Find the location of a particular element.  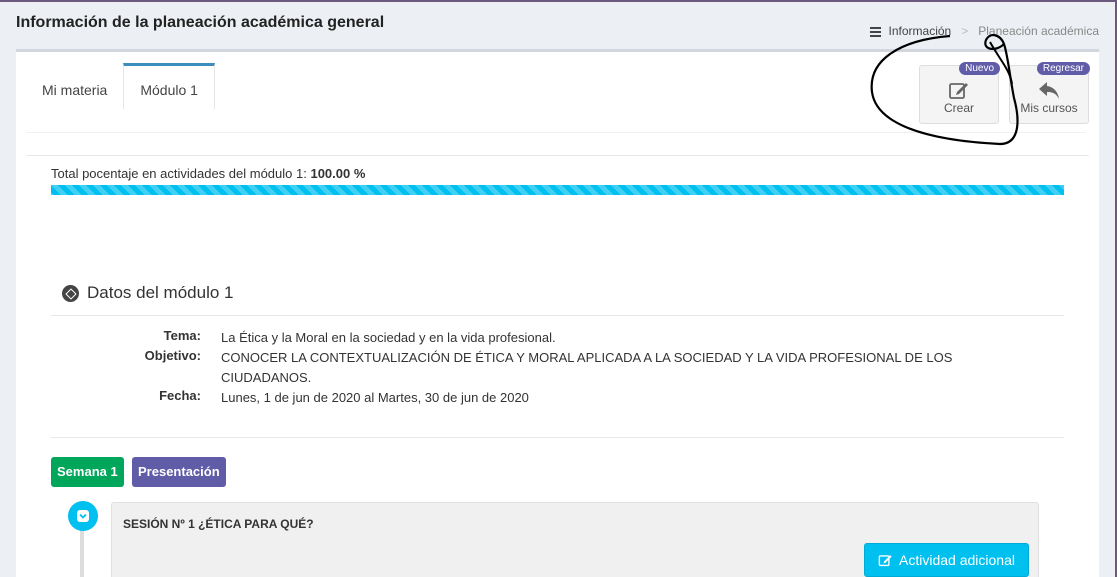

my-courses-button: Mis cursos Regresar is located at coordinates (1049, 93).